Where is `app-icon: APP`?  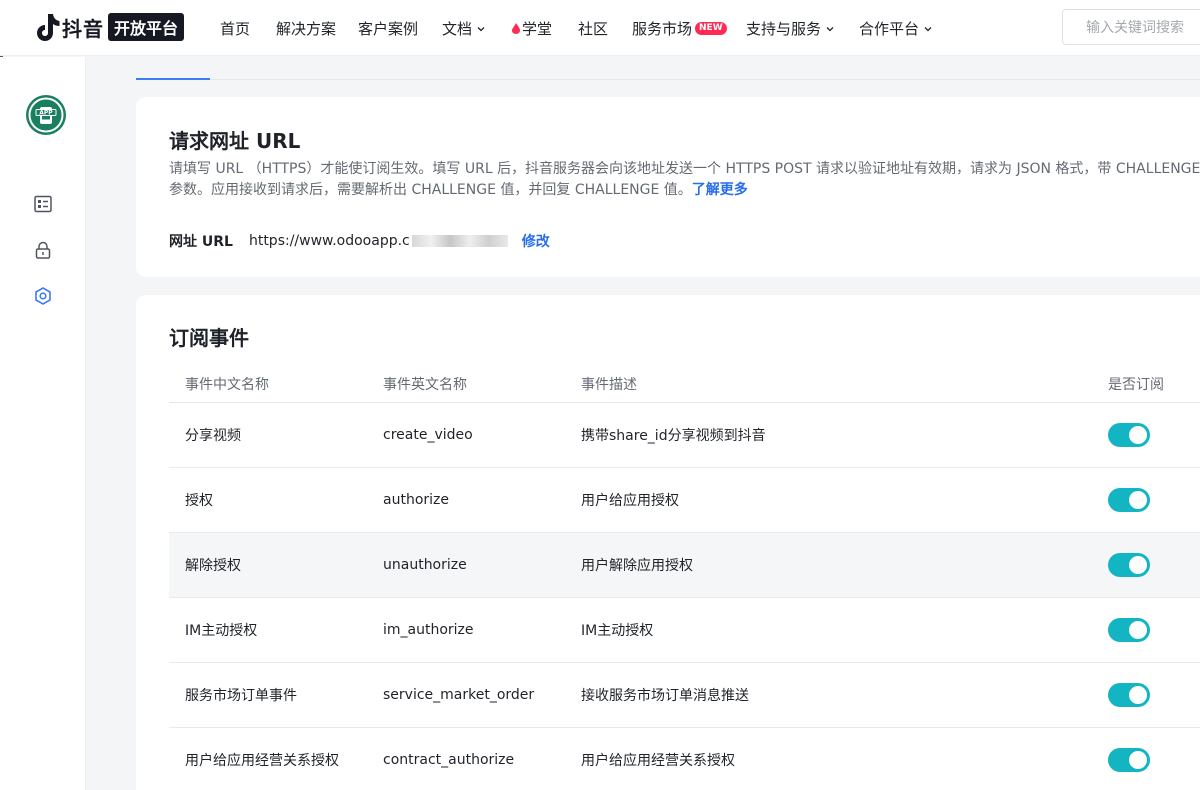 app-icon: APP is located at coordinates (46, 115).